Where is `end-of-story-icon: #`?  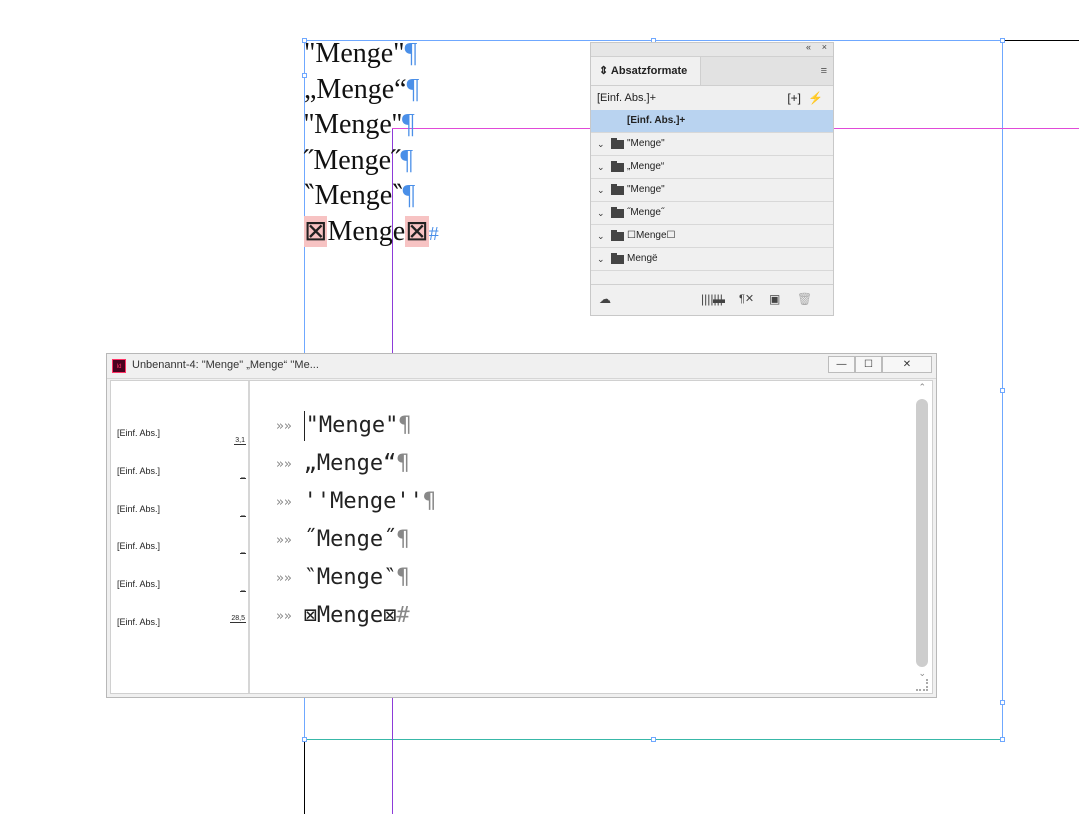
end-of-story-icon: # is located at coordinates (433, 234).